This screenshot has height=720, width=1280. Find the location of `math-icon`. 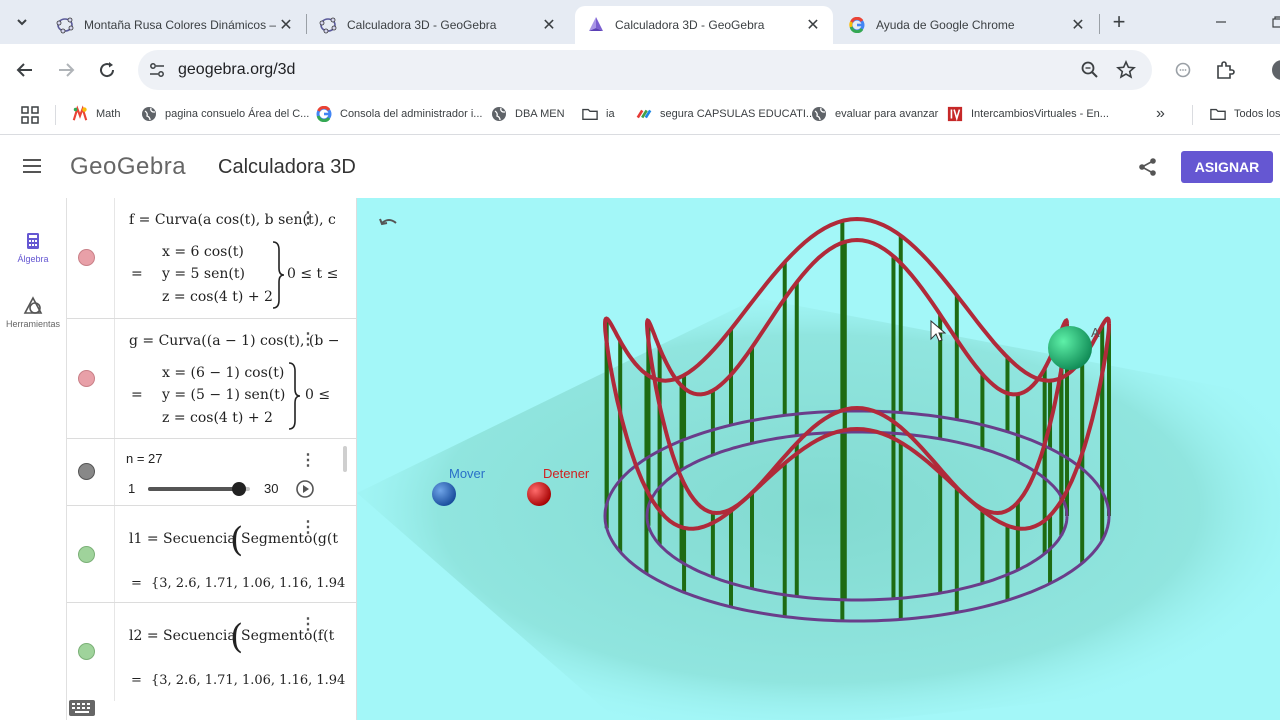

math-icon is located at coordinates (80, 113).